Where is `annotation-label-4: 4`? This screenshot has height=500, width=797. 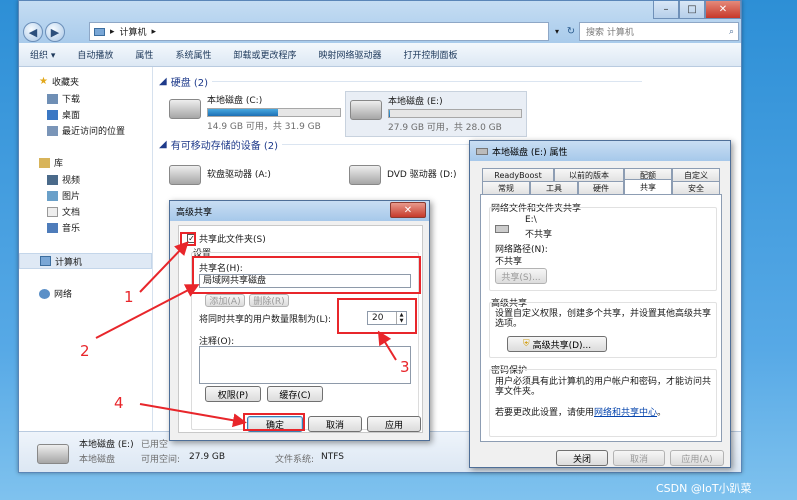
annotation-label-4: 4 is located at coordinates (119, 403).